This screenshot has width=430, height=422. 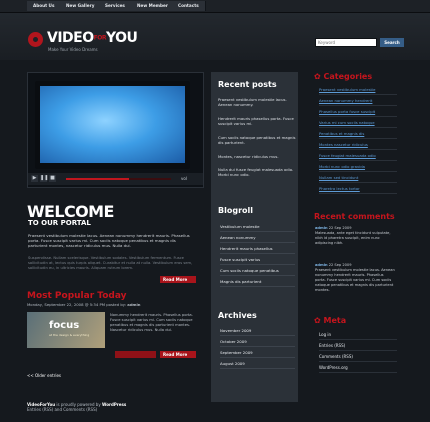 I want to click on video-screen-glow, so click(x=112, y=124).